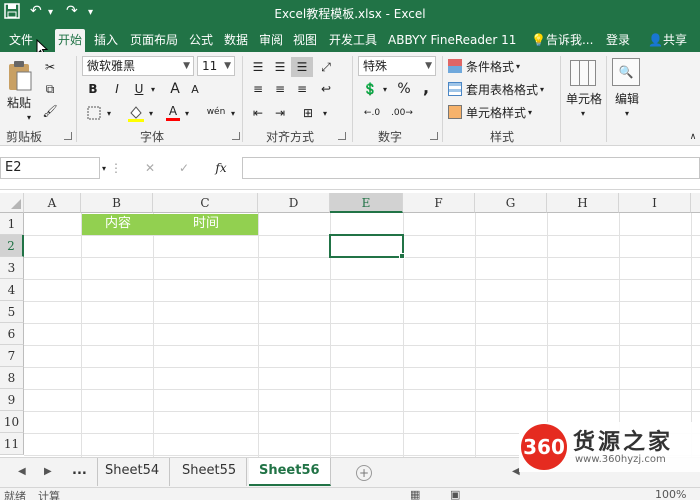 The height and width of the screenshot is (500, 700). I want to click on phonetic-button: wén, so click(216, 112).